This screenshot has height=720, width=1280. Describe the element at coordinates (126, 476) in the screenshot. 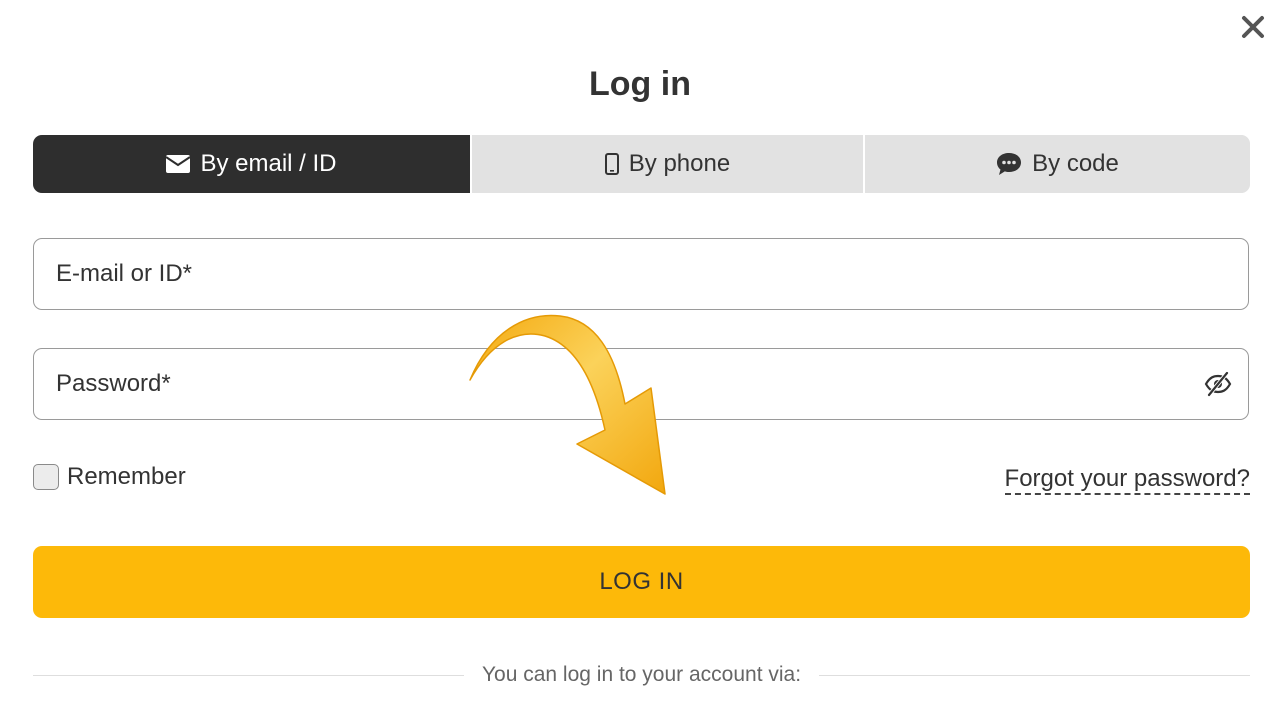

I see `remember-label: Remember` at that location.